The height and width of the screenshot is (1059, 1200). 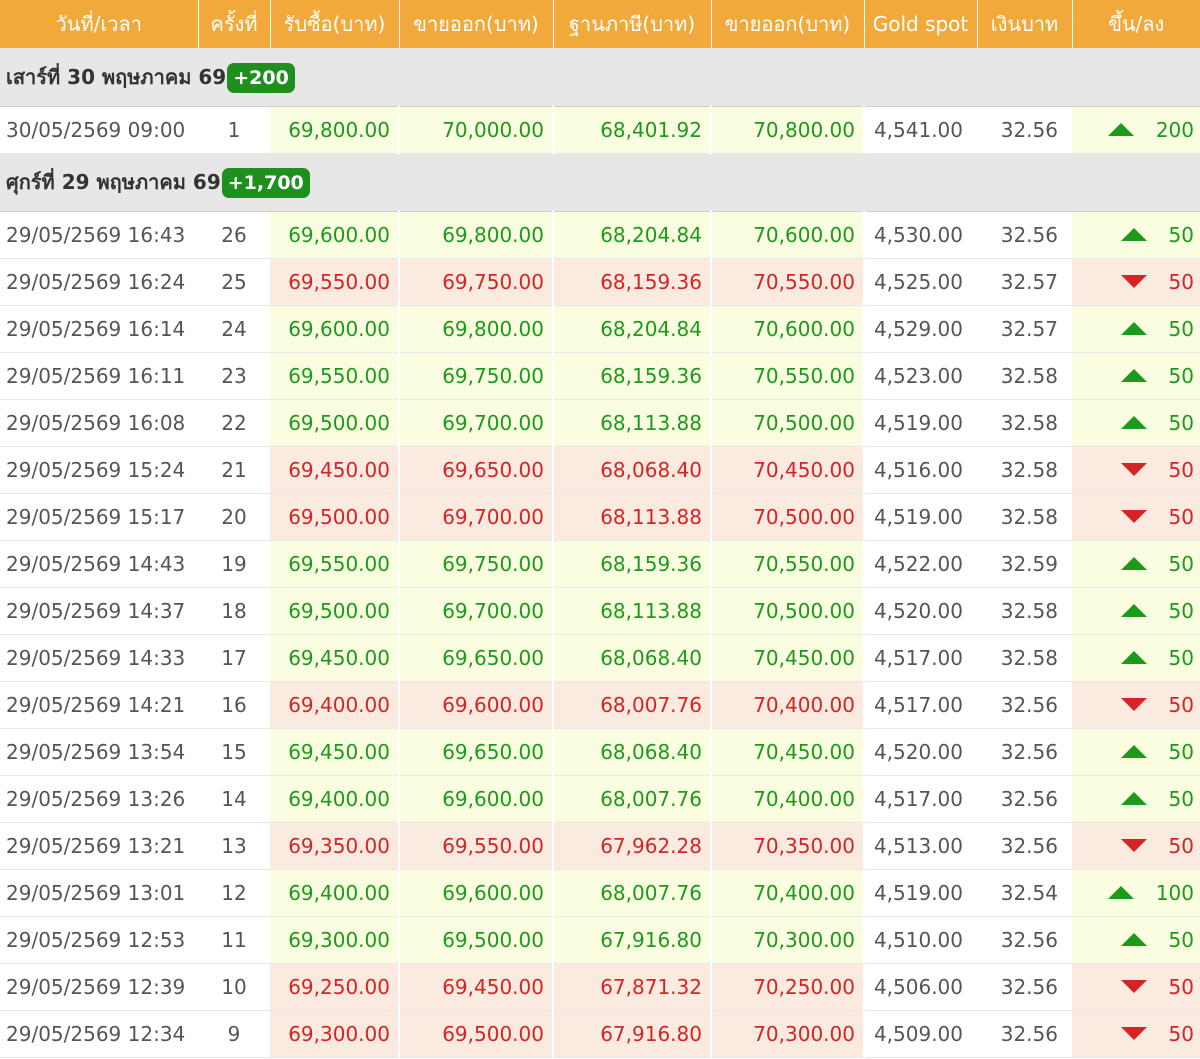 I want to click on datetime-cell: 29/05/2569 16:43, so click(x=99, y=235).